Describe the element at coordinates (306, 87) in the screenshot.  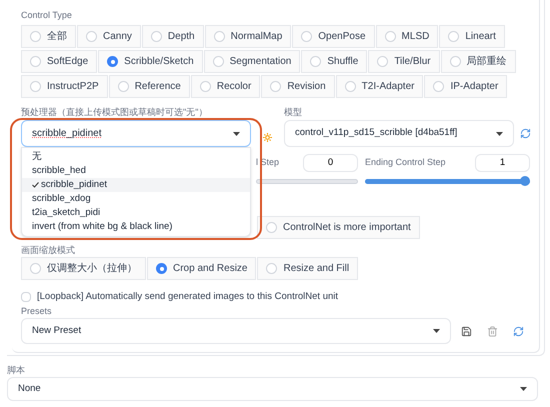
I see `radio-label: Revision` at that location.